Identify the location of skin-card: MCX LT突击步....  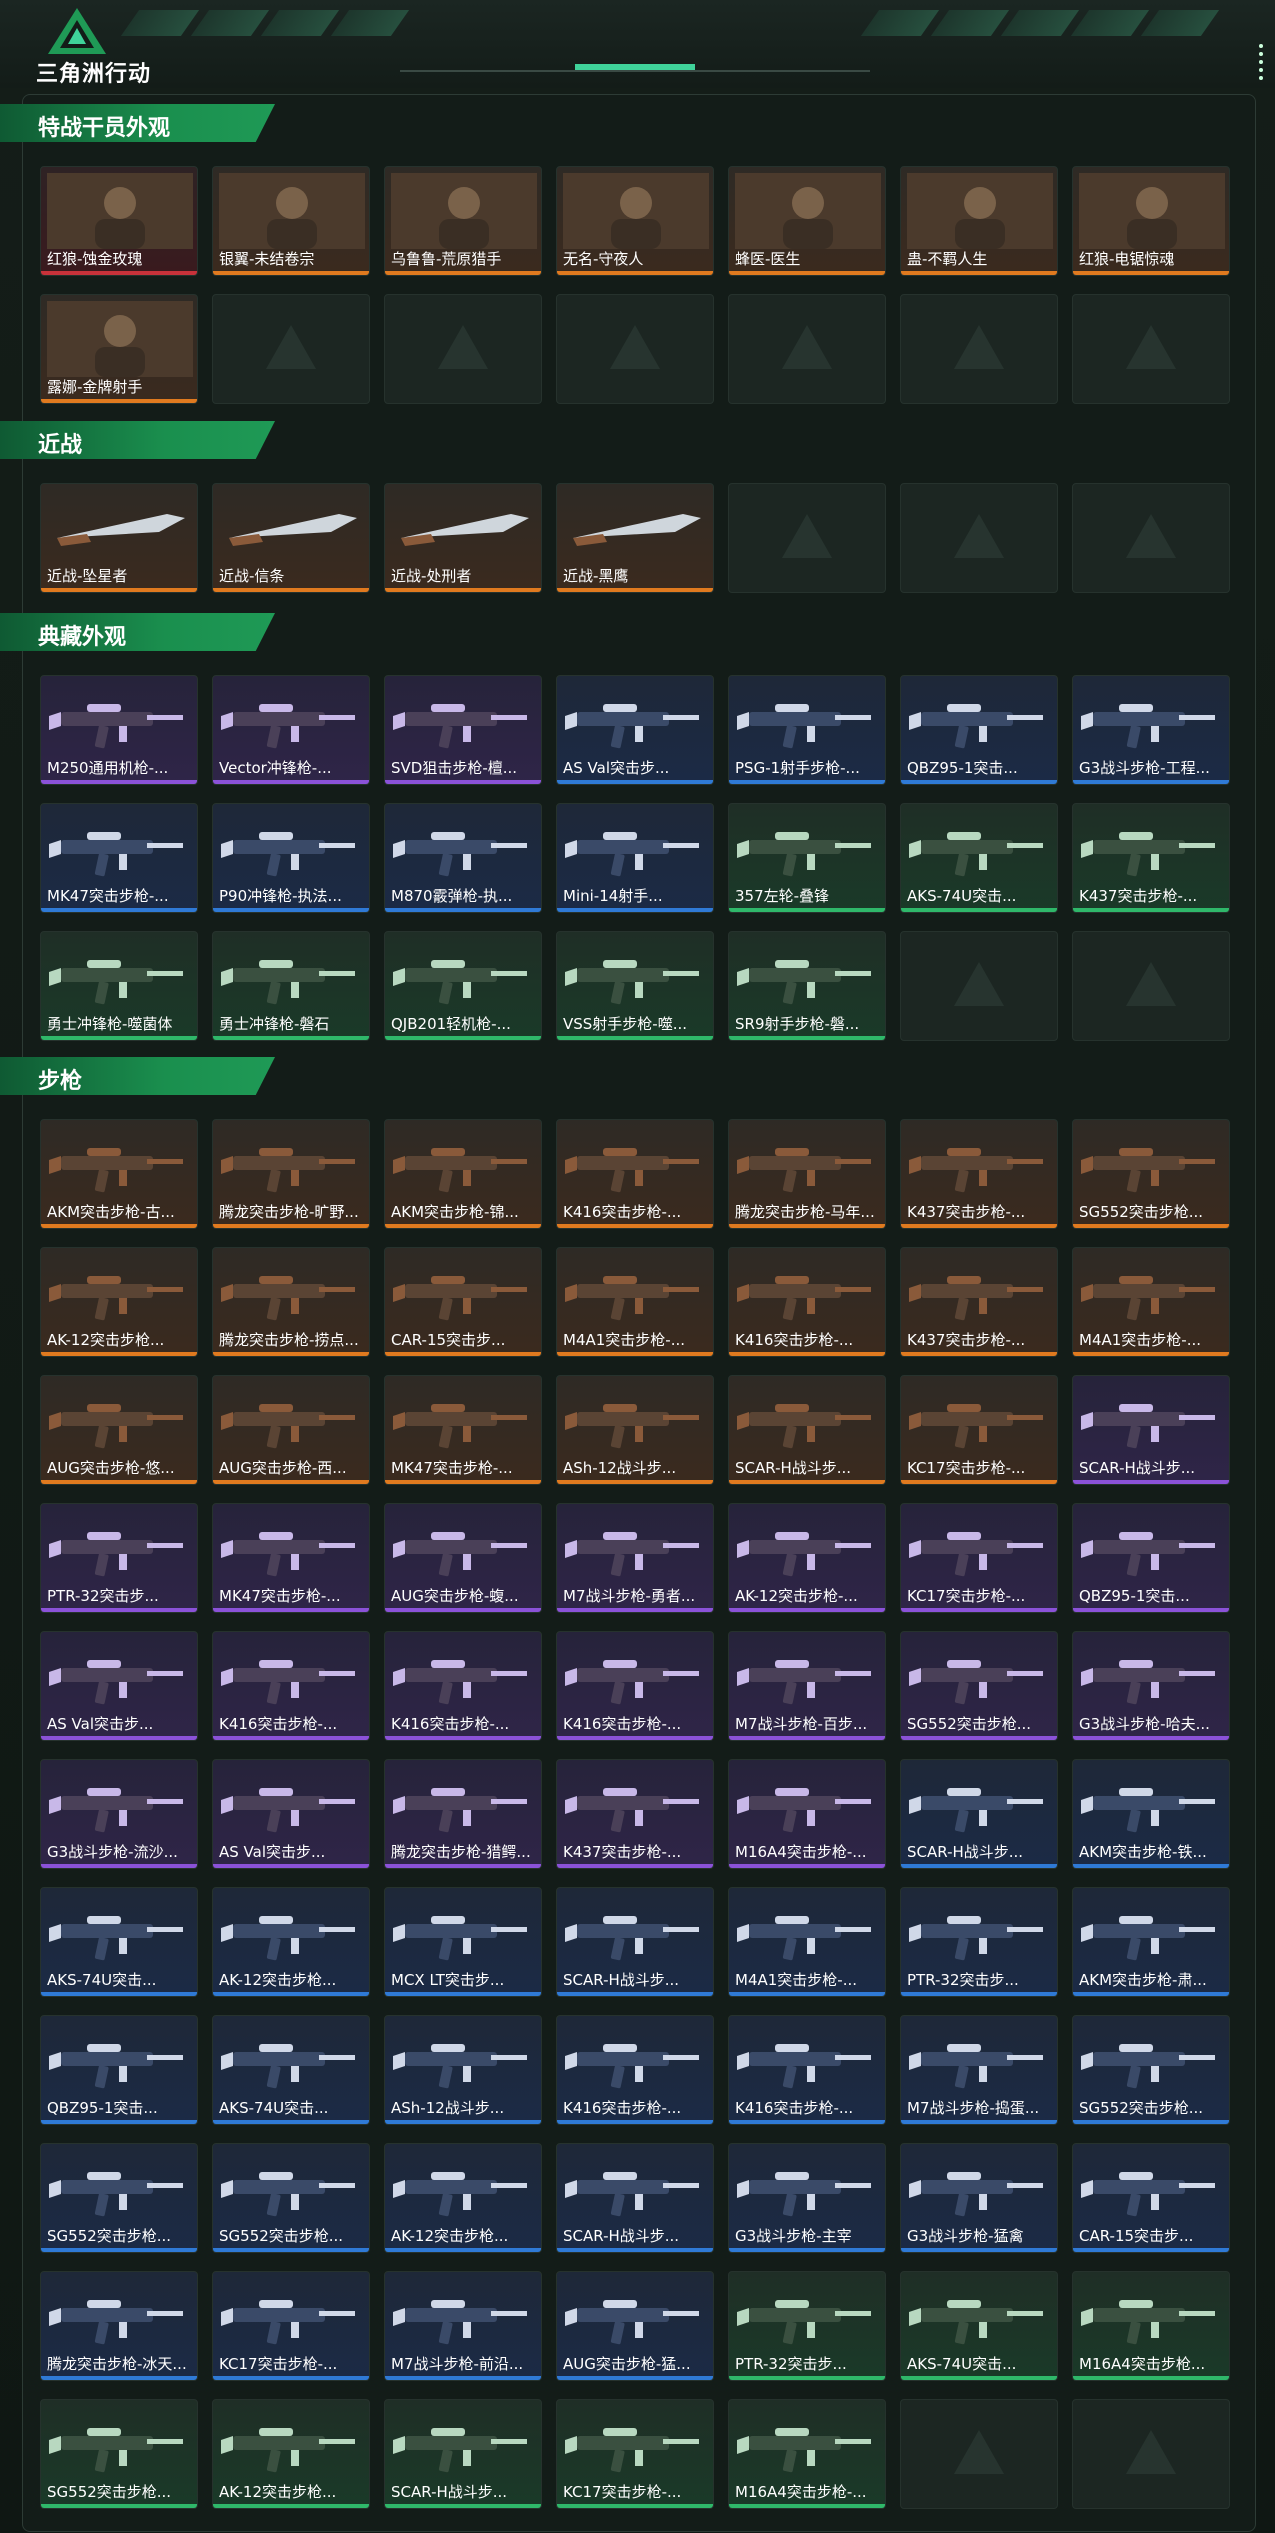
(463, 1942).